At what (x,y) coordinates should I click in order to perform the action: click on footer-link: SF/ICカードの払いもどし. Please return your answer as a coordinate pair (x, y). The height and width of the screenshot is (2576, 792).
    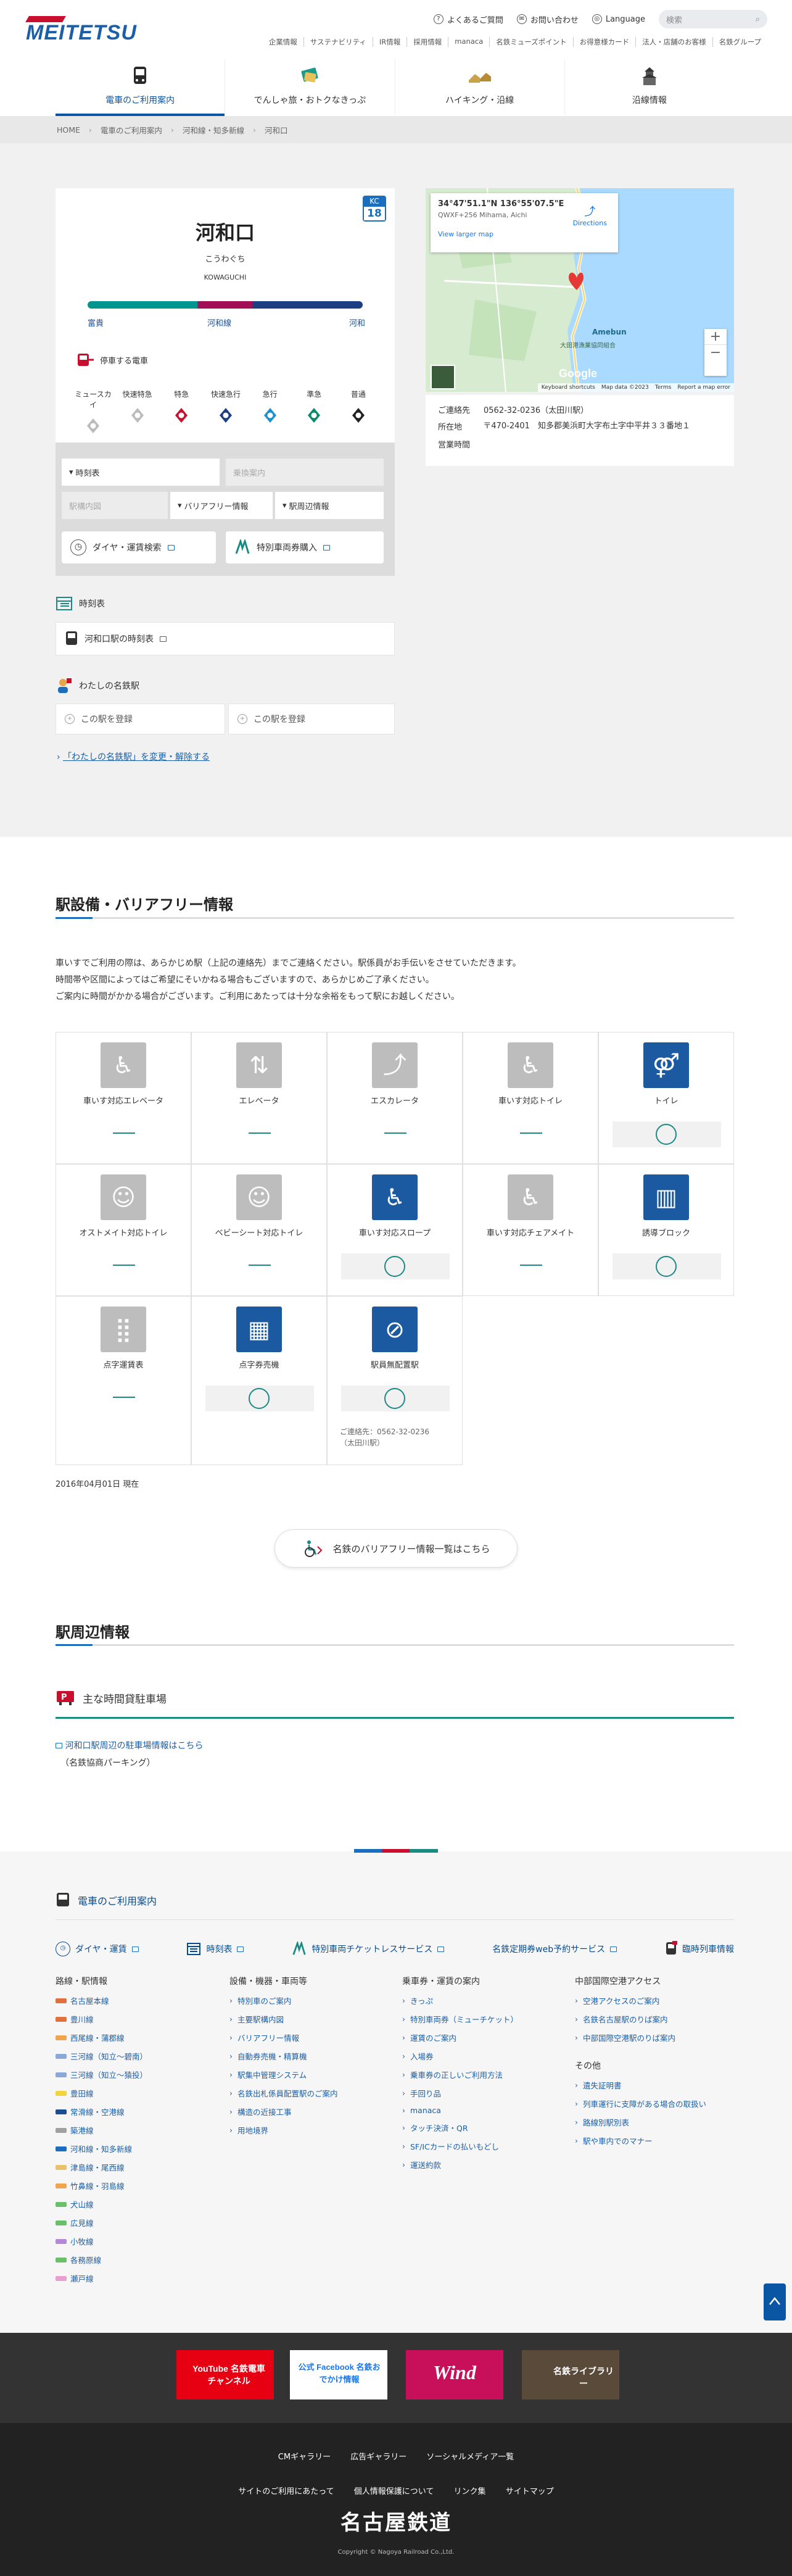
    Looking at the image, I should click on (460, 2146).